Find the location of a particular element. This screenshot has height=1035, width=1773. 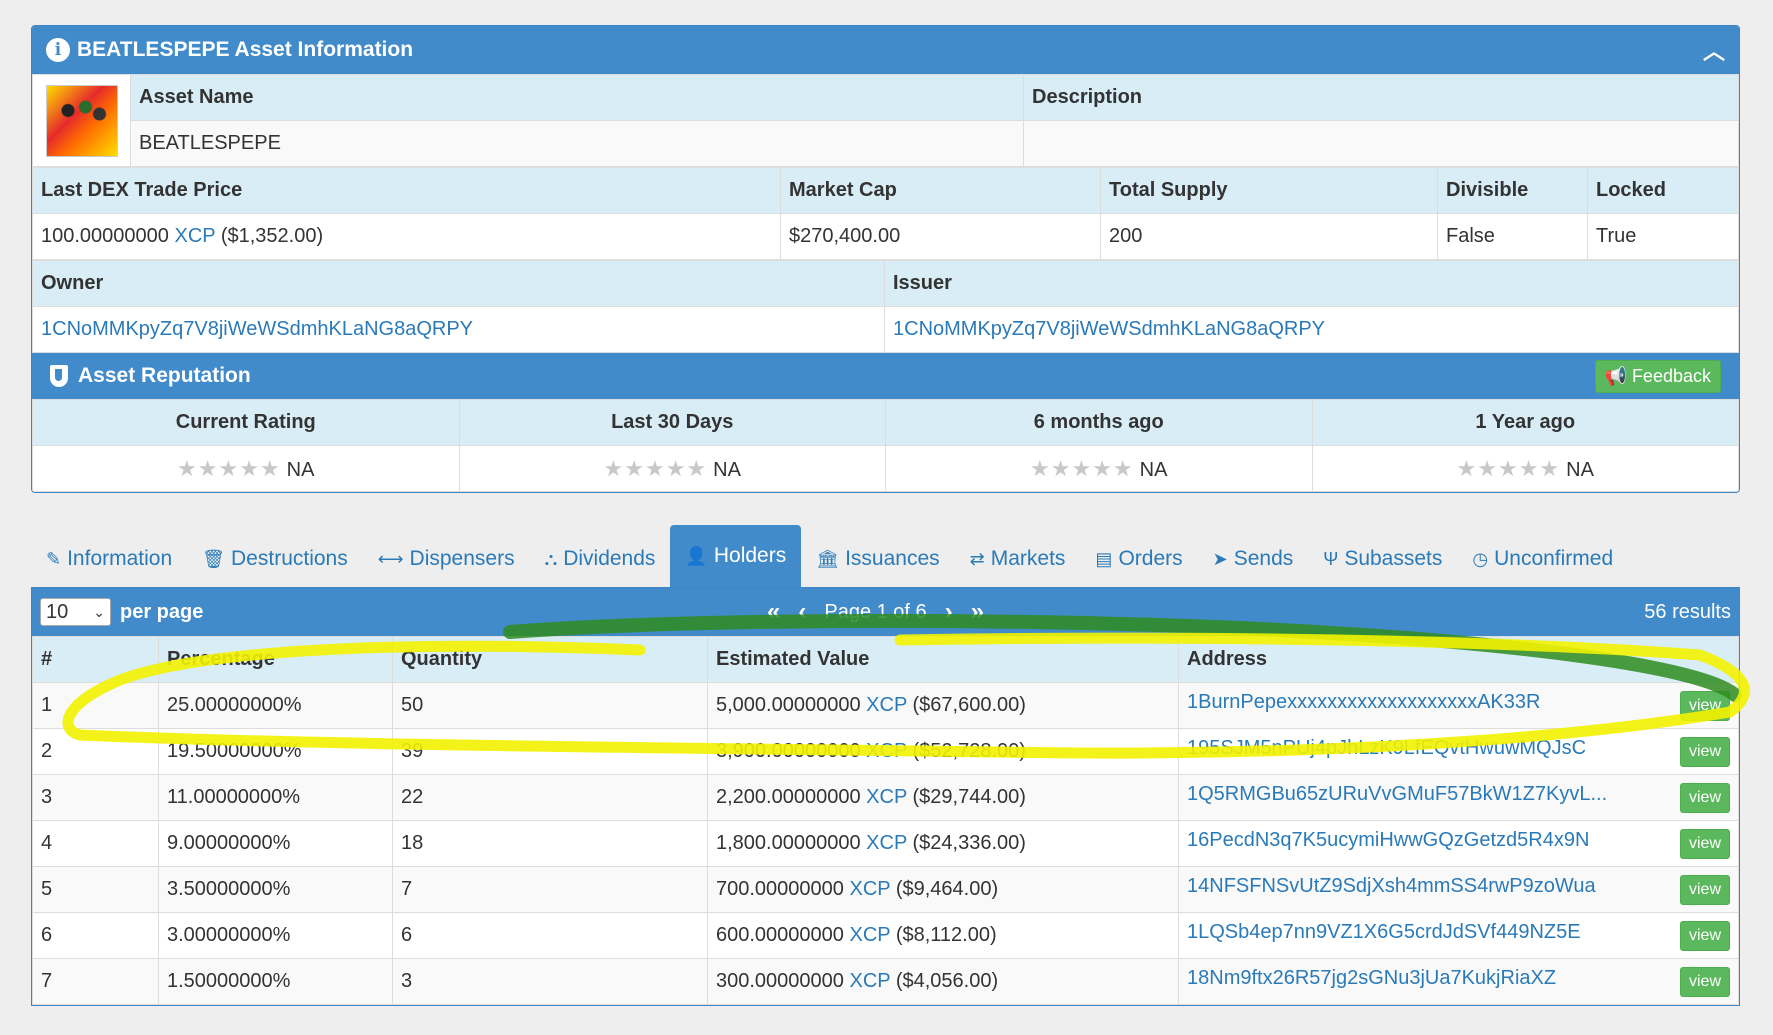

asset-image-cell is located at coordinates (81, 120).